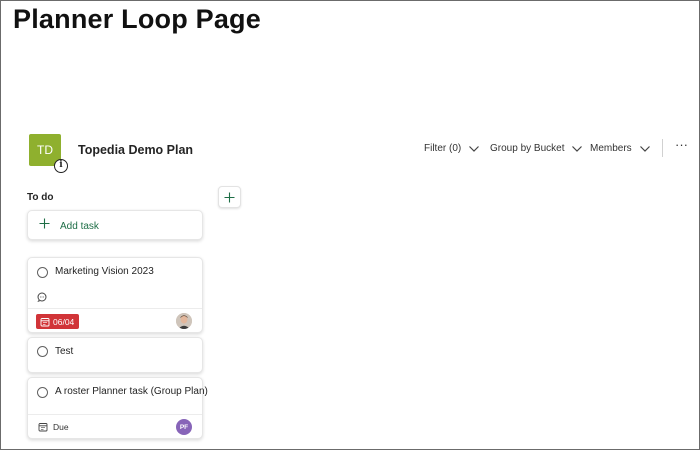  Describe the element at coordinates (45, 150) in the screenshot. I see `plan-avatar-initials: TD` at that location.